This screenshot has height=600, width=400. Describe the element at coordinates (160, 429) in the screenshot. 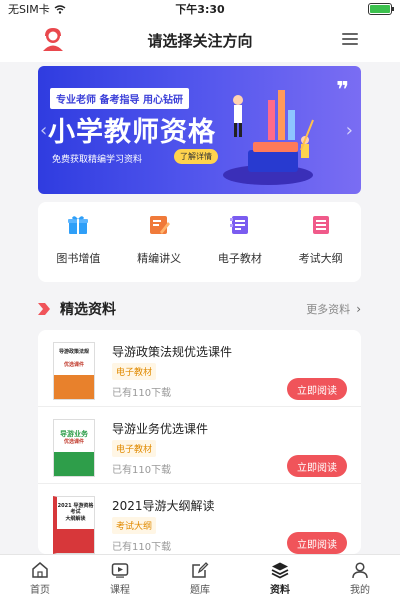

I see `material-title: 导游业务优选课件` at that location.